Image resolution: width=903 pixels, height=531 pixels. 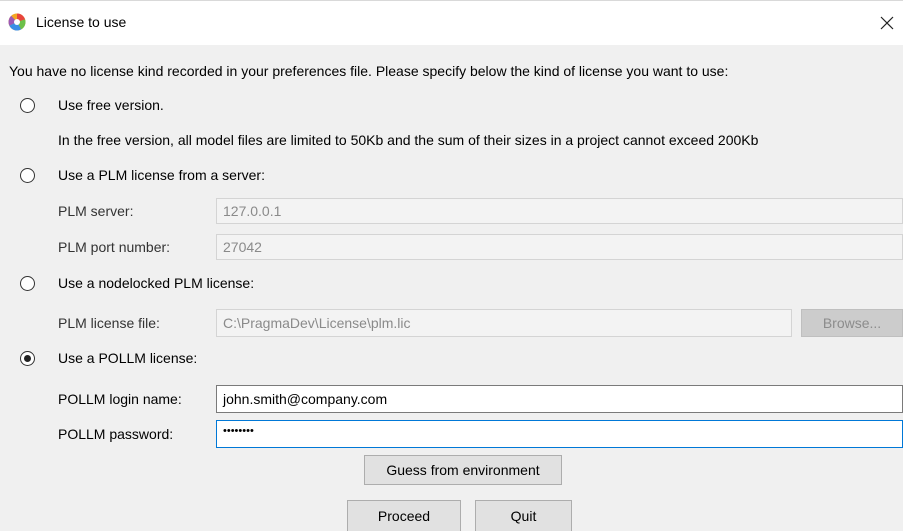 What do you see at coordinates (27, 358) in the screenshot?
I see `radio-pollm` at bounding box center [27, 358].